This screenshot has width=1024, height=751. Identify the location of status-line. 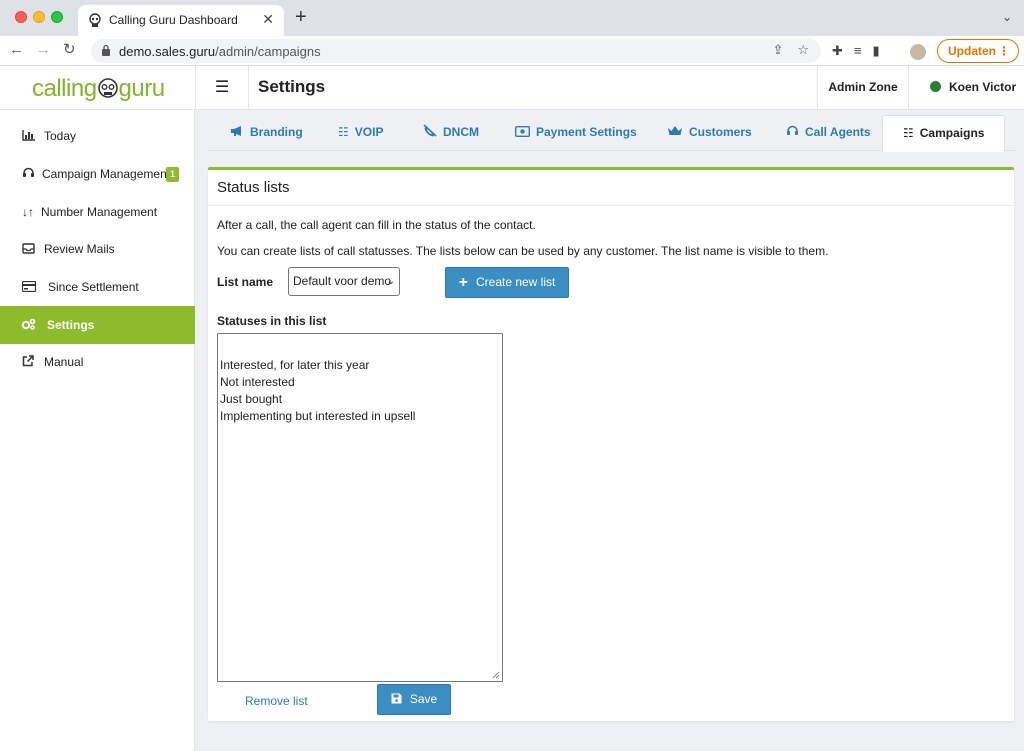
(360, 348).